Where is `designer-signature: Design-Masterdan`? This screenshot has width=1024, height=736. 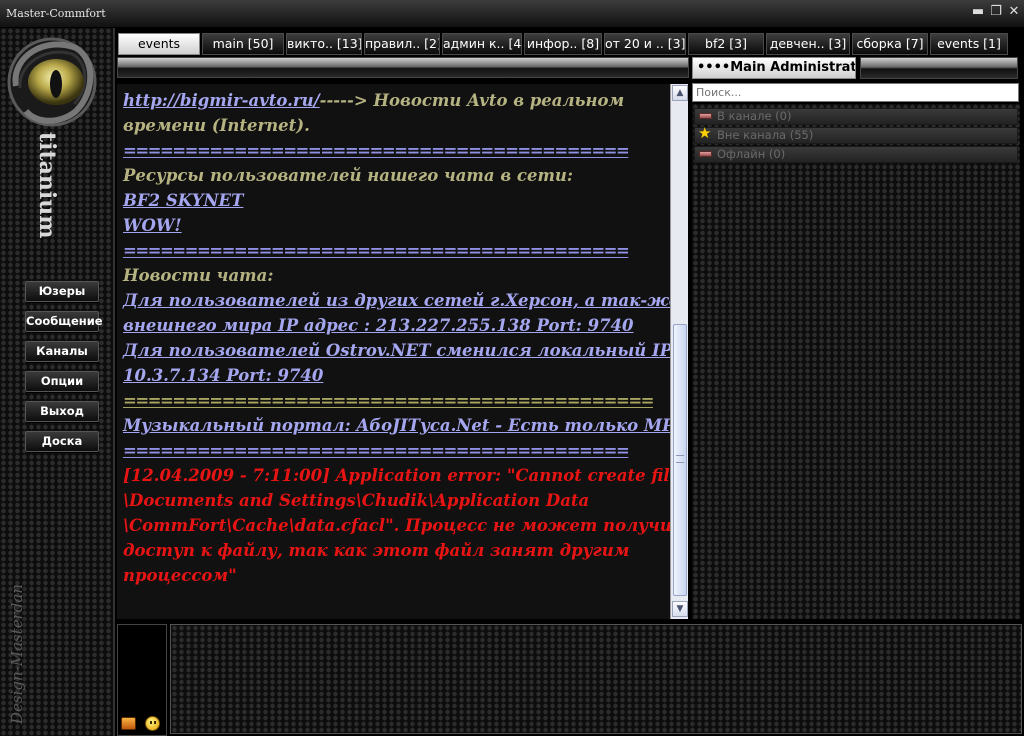
designer-signature: Design-Masterdan is located at coordinates (17, 654).